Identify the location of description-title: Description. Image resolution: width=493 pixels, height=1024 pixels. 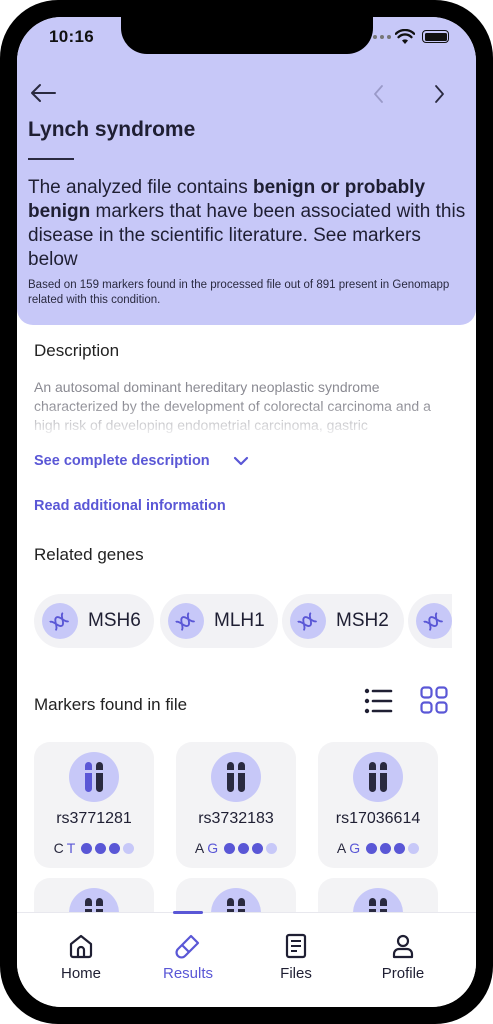
(77, 350).